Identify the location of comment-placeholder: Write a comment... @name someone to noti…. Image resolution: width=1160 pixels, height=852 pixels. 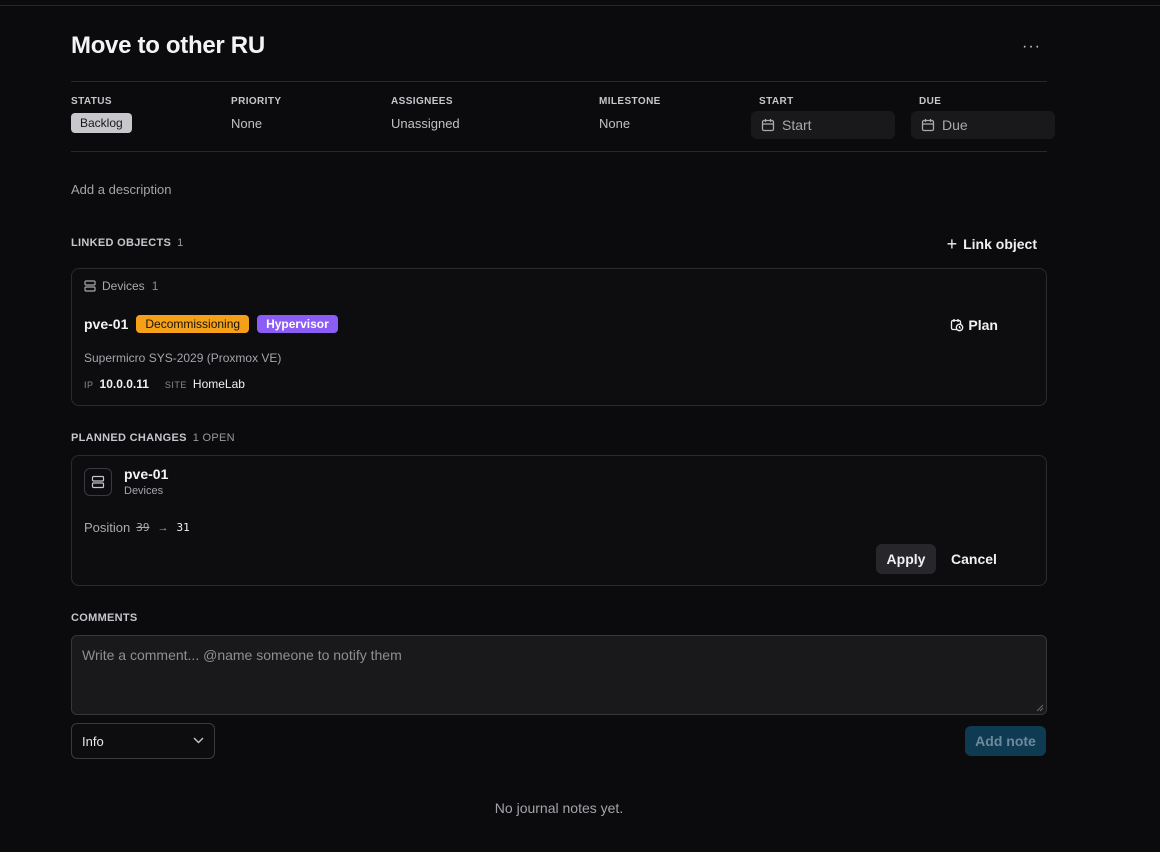
(242, 655).